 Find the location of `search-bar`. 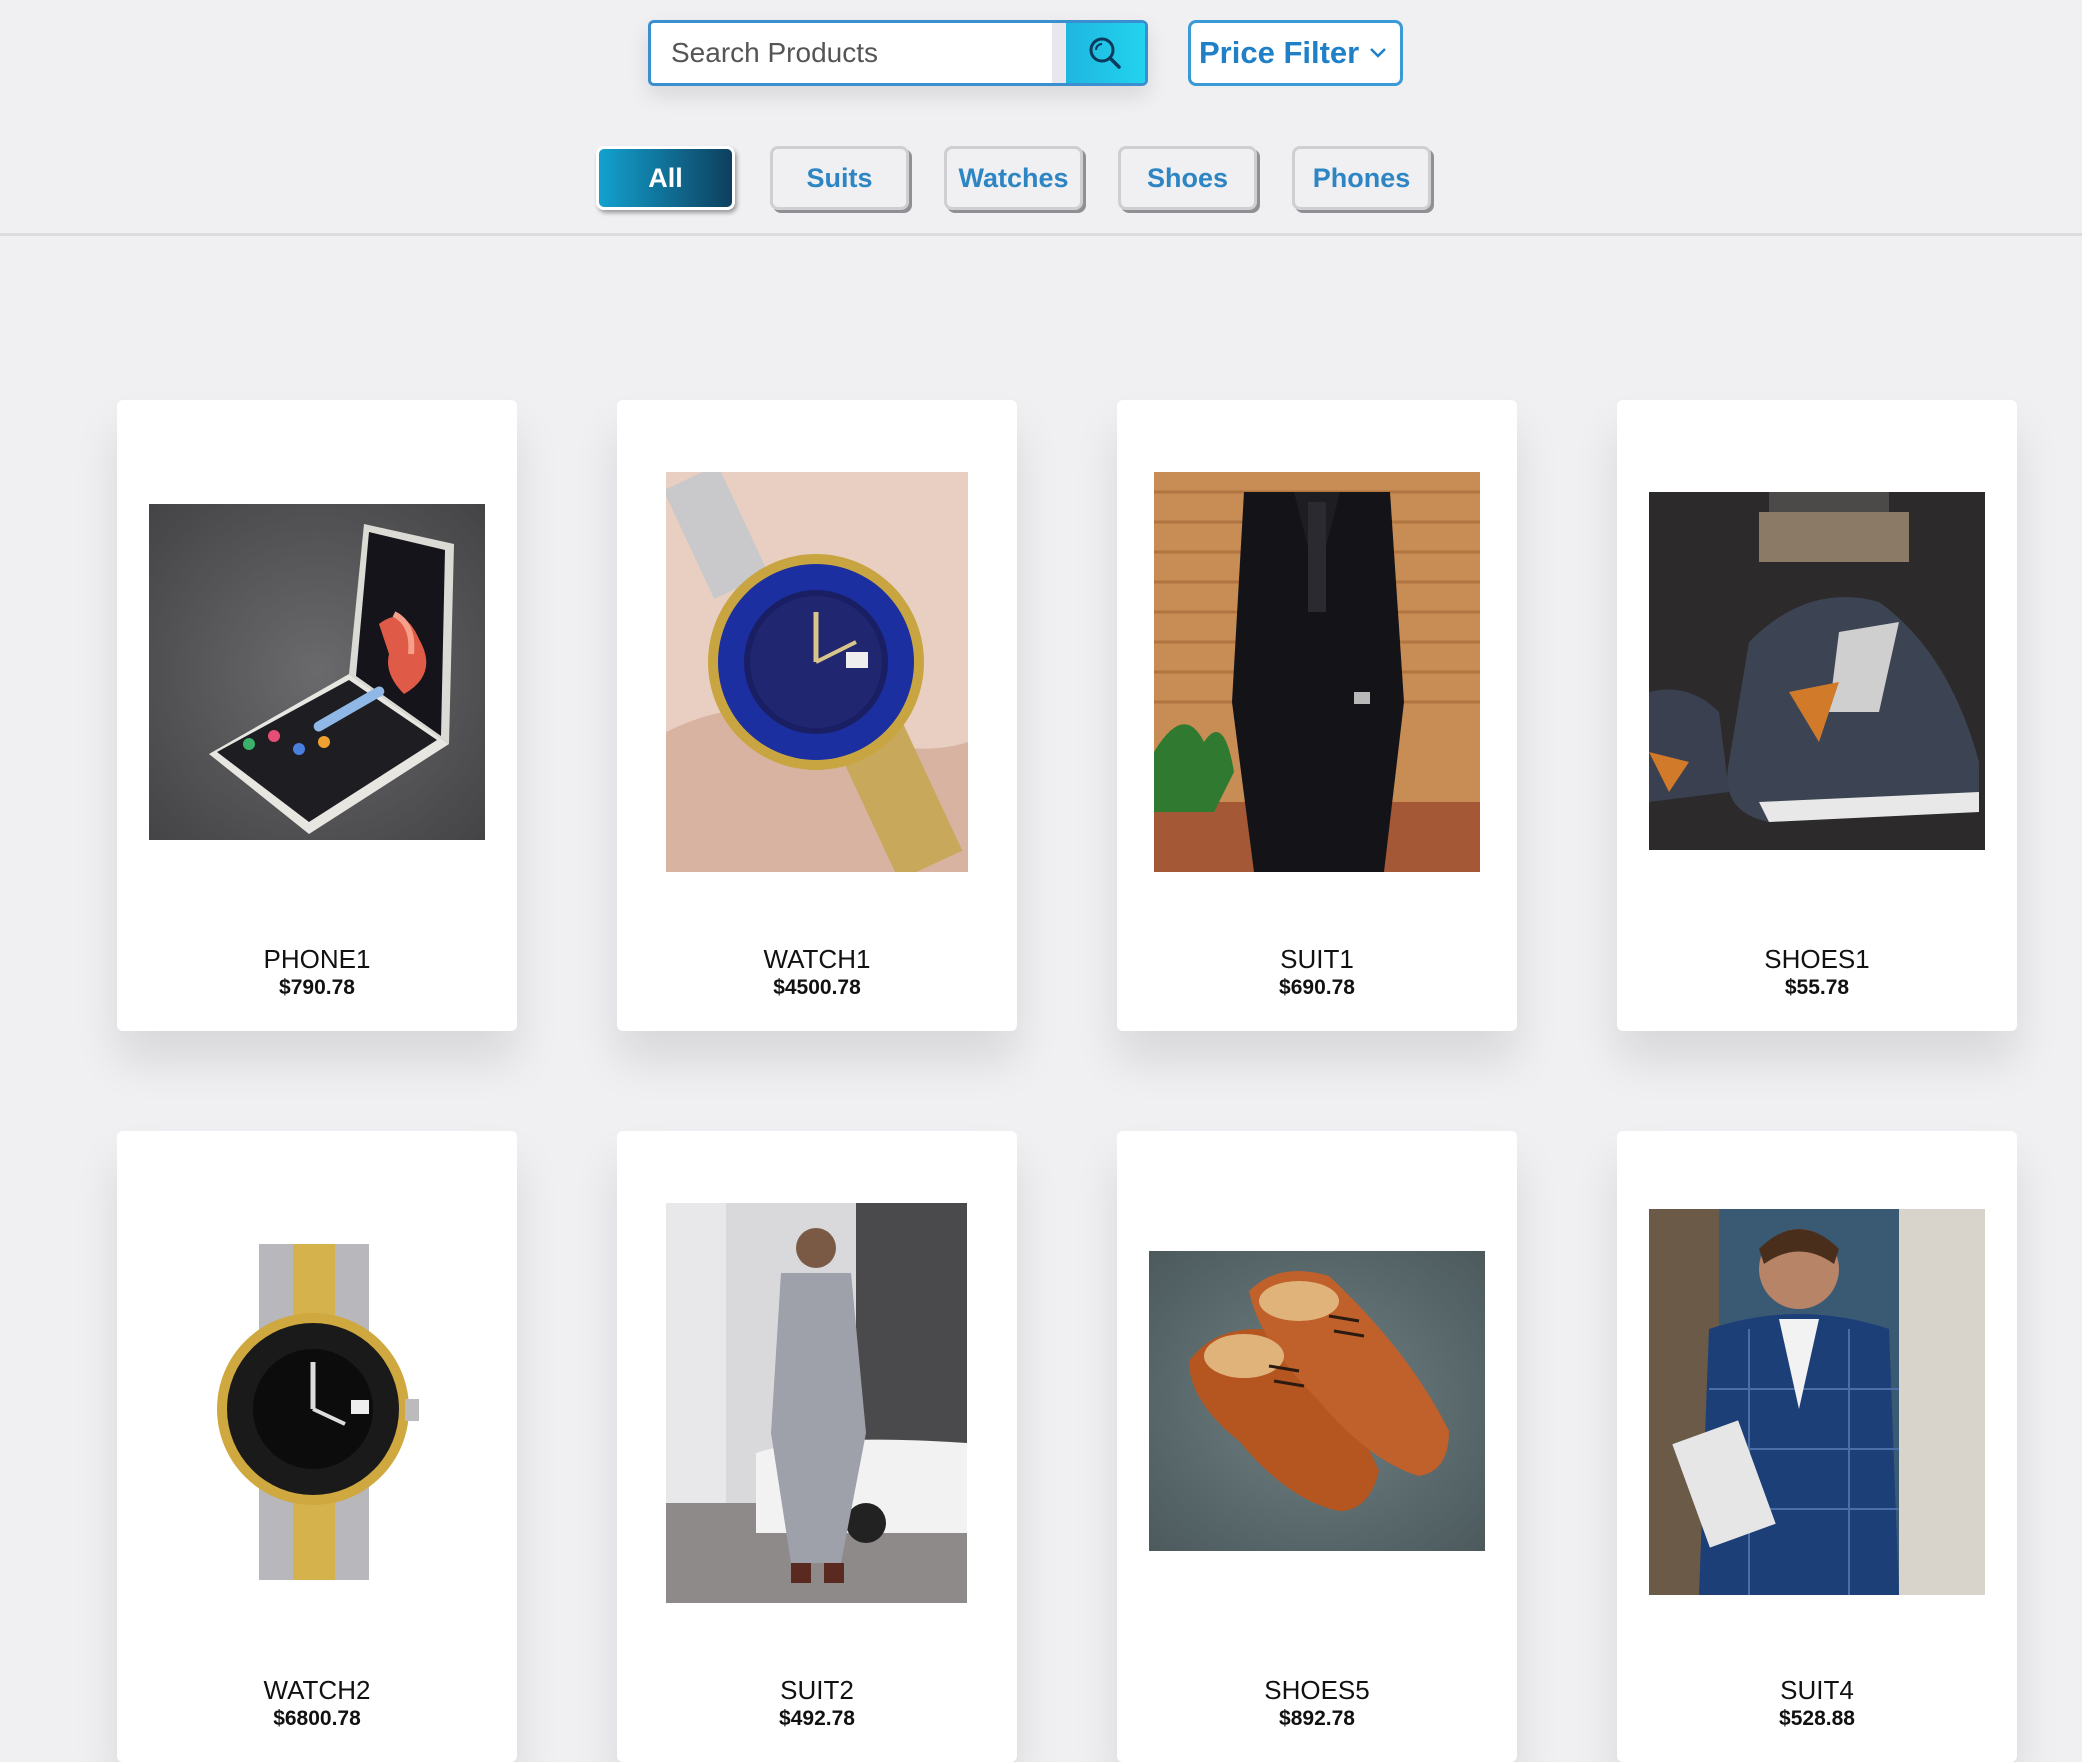

search-bar is located at coordinates (898, 53).